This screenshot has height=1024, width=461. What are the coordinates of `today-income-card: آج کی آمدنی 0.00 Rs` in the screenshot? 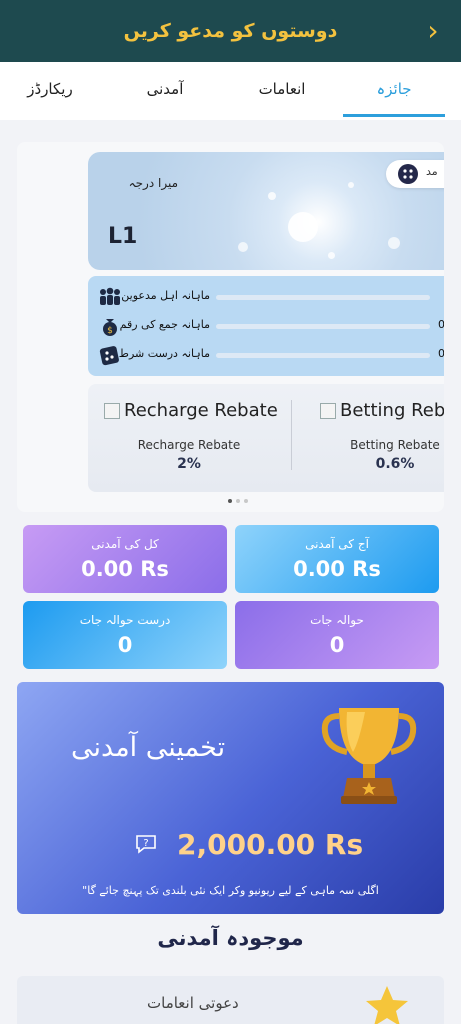 It's located at (337, 559).